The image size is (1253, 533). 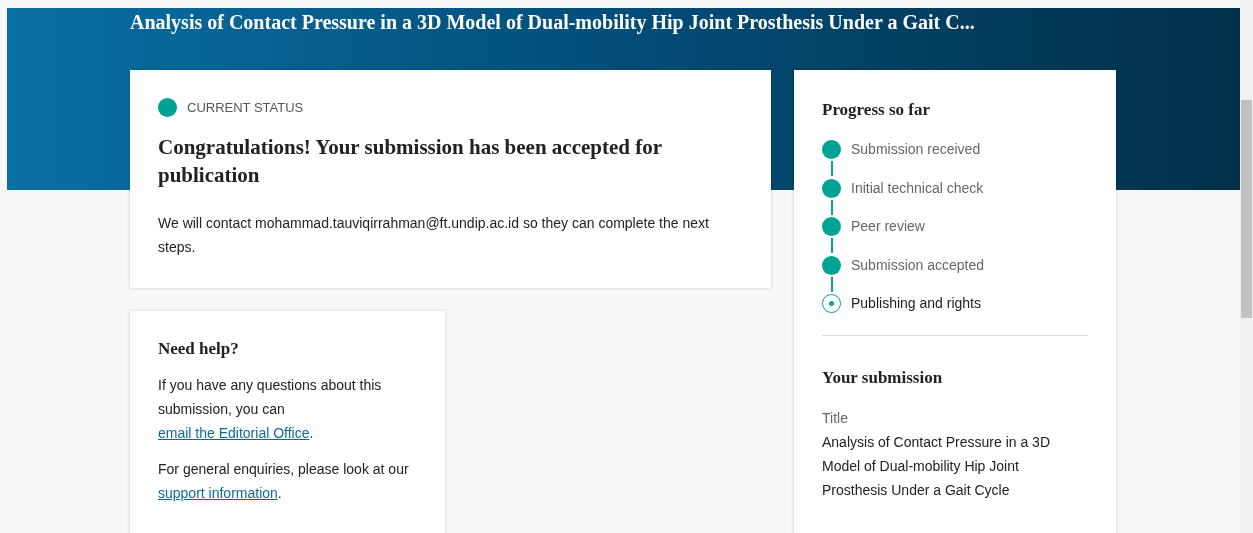 I want to click on submission-heading: Your submission, so click(x=883, y=377).